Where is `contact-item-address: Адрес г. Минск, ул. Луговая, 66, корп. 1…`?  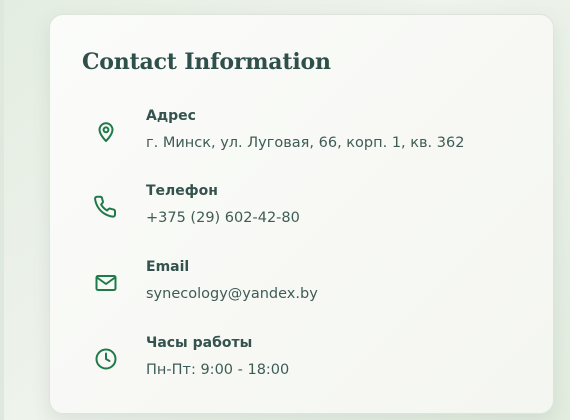
contact-item-address: Адрес г. Минск, ул. Луговая, 66, корп. 1… is located at coordinates (301, 133).